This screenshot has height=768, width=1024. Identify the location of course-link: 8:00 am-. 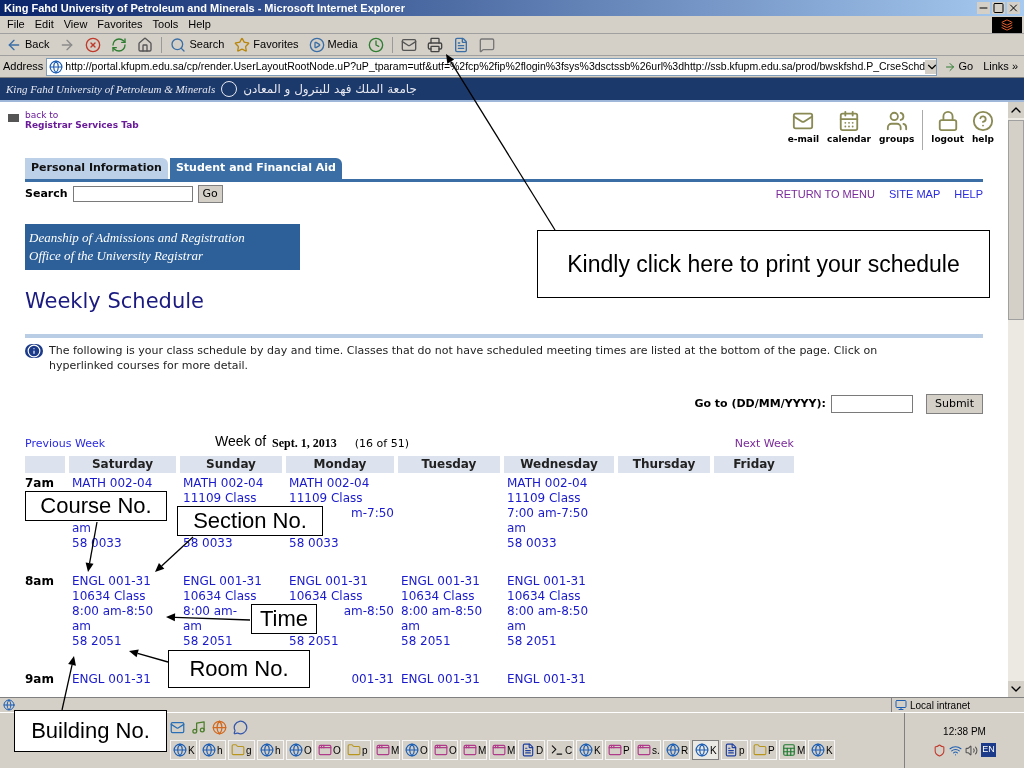
(210, 611).